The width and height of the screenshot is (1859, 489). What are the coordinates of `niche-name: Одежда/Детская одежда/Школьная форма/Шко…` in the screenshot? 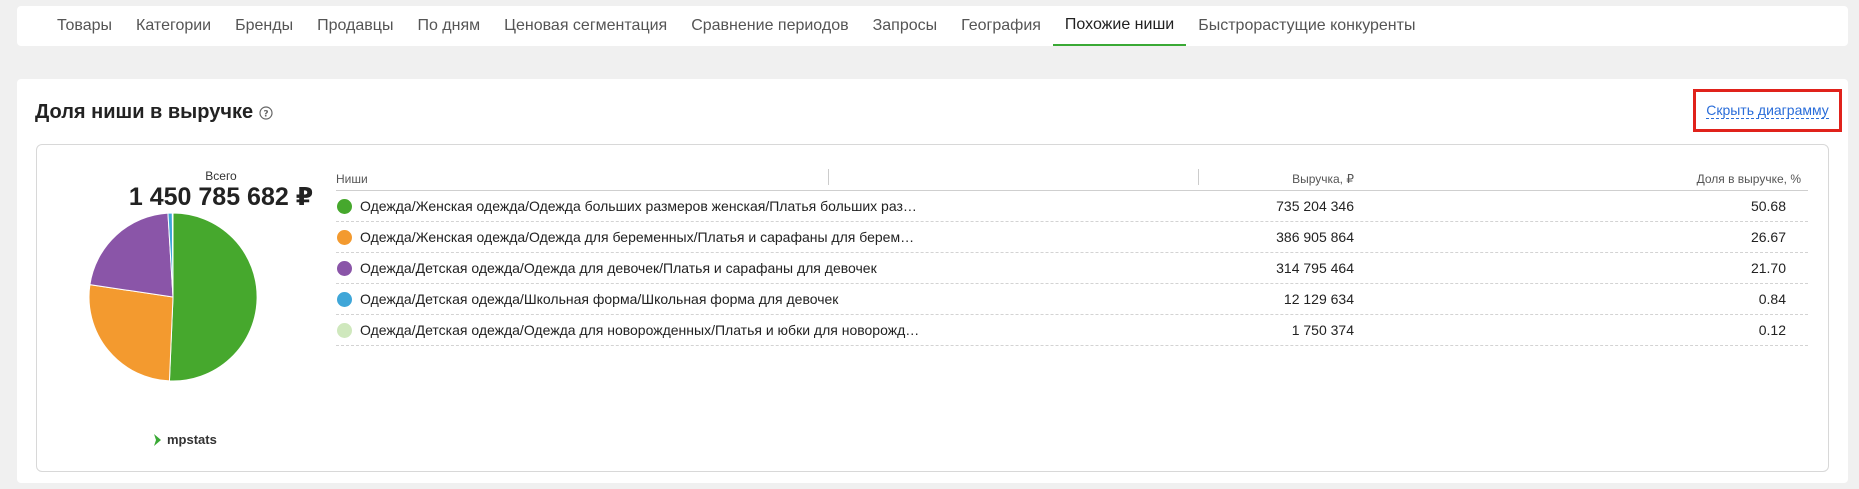 It's located at (640, 299).